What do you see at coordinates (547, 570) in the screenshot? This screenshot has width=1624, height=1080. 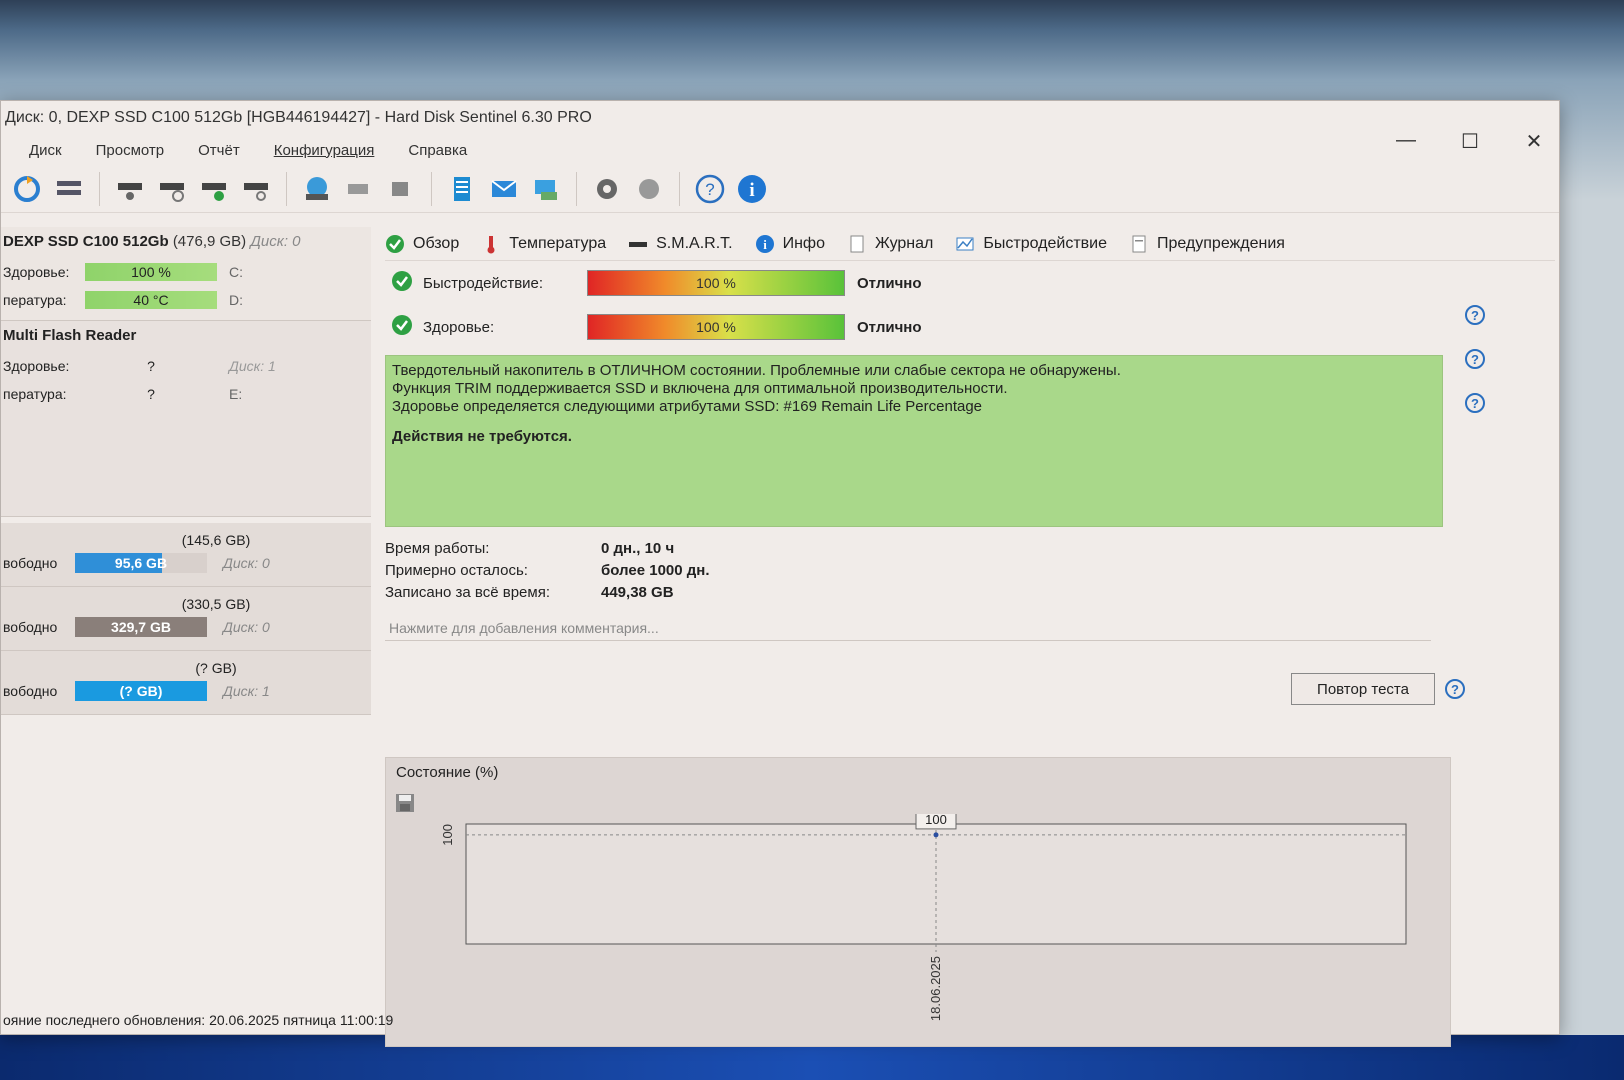 I see `stat-remaining: Примерно осталось: более 1000 дн.` at bounding box center [547, 570].